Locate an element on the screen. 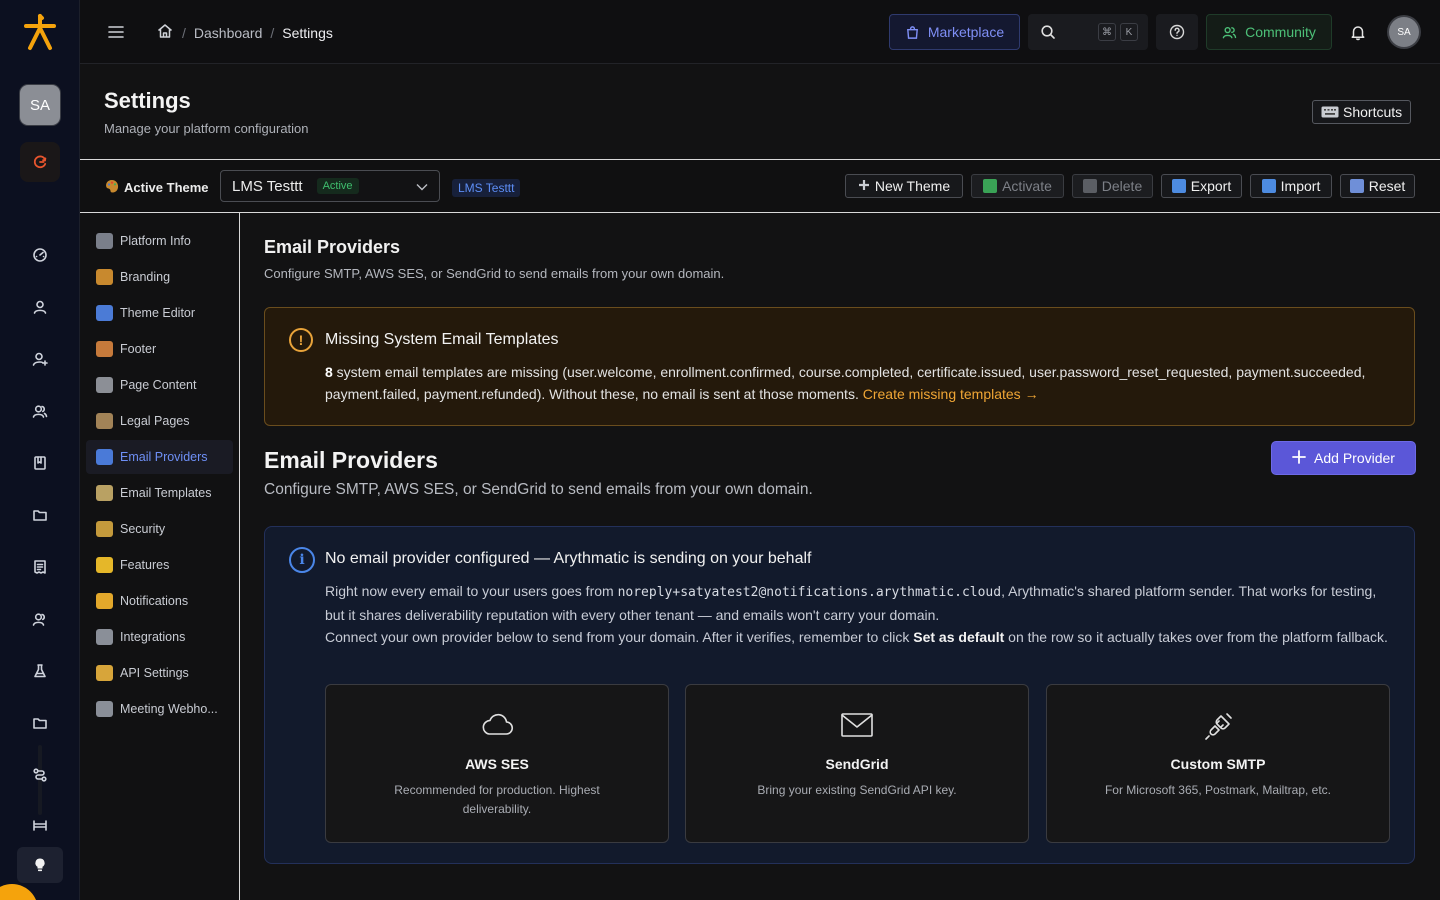  settings-nav-item-legal-pages: Legal Pages is located at coordinates (159, 421).